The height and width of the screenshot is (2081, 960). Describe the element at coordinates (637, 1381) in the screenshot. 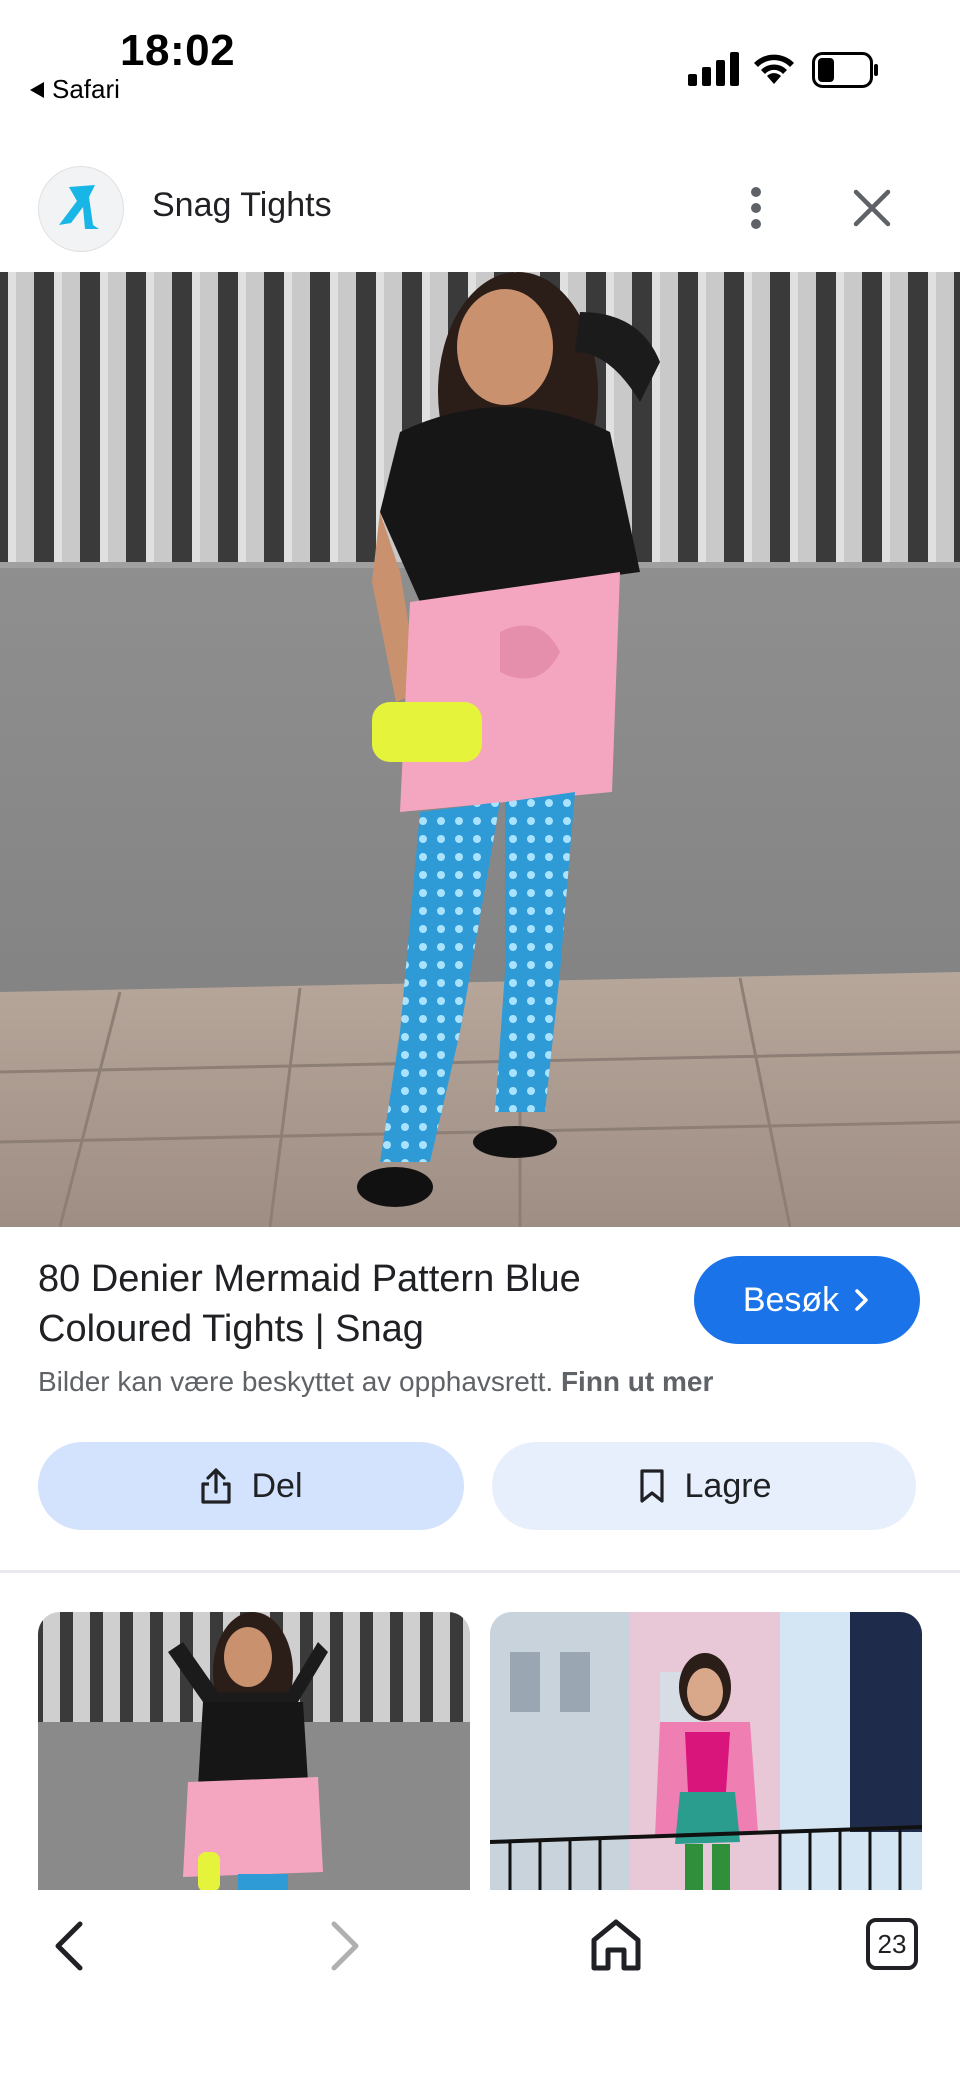

I see `learn-more-link: Finn ut mer` at that location.